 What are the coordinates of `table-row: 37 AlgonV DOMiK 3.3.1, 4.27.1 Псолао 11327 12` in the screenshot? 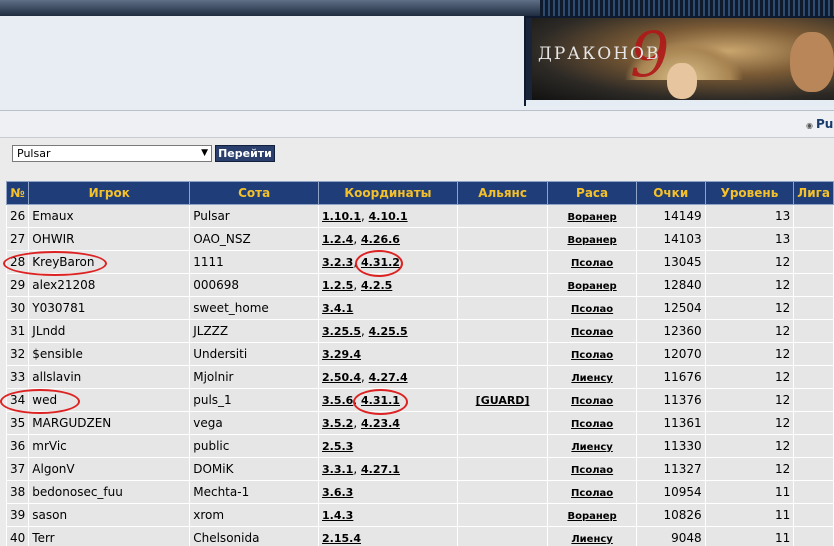 It's located at (419, 469).